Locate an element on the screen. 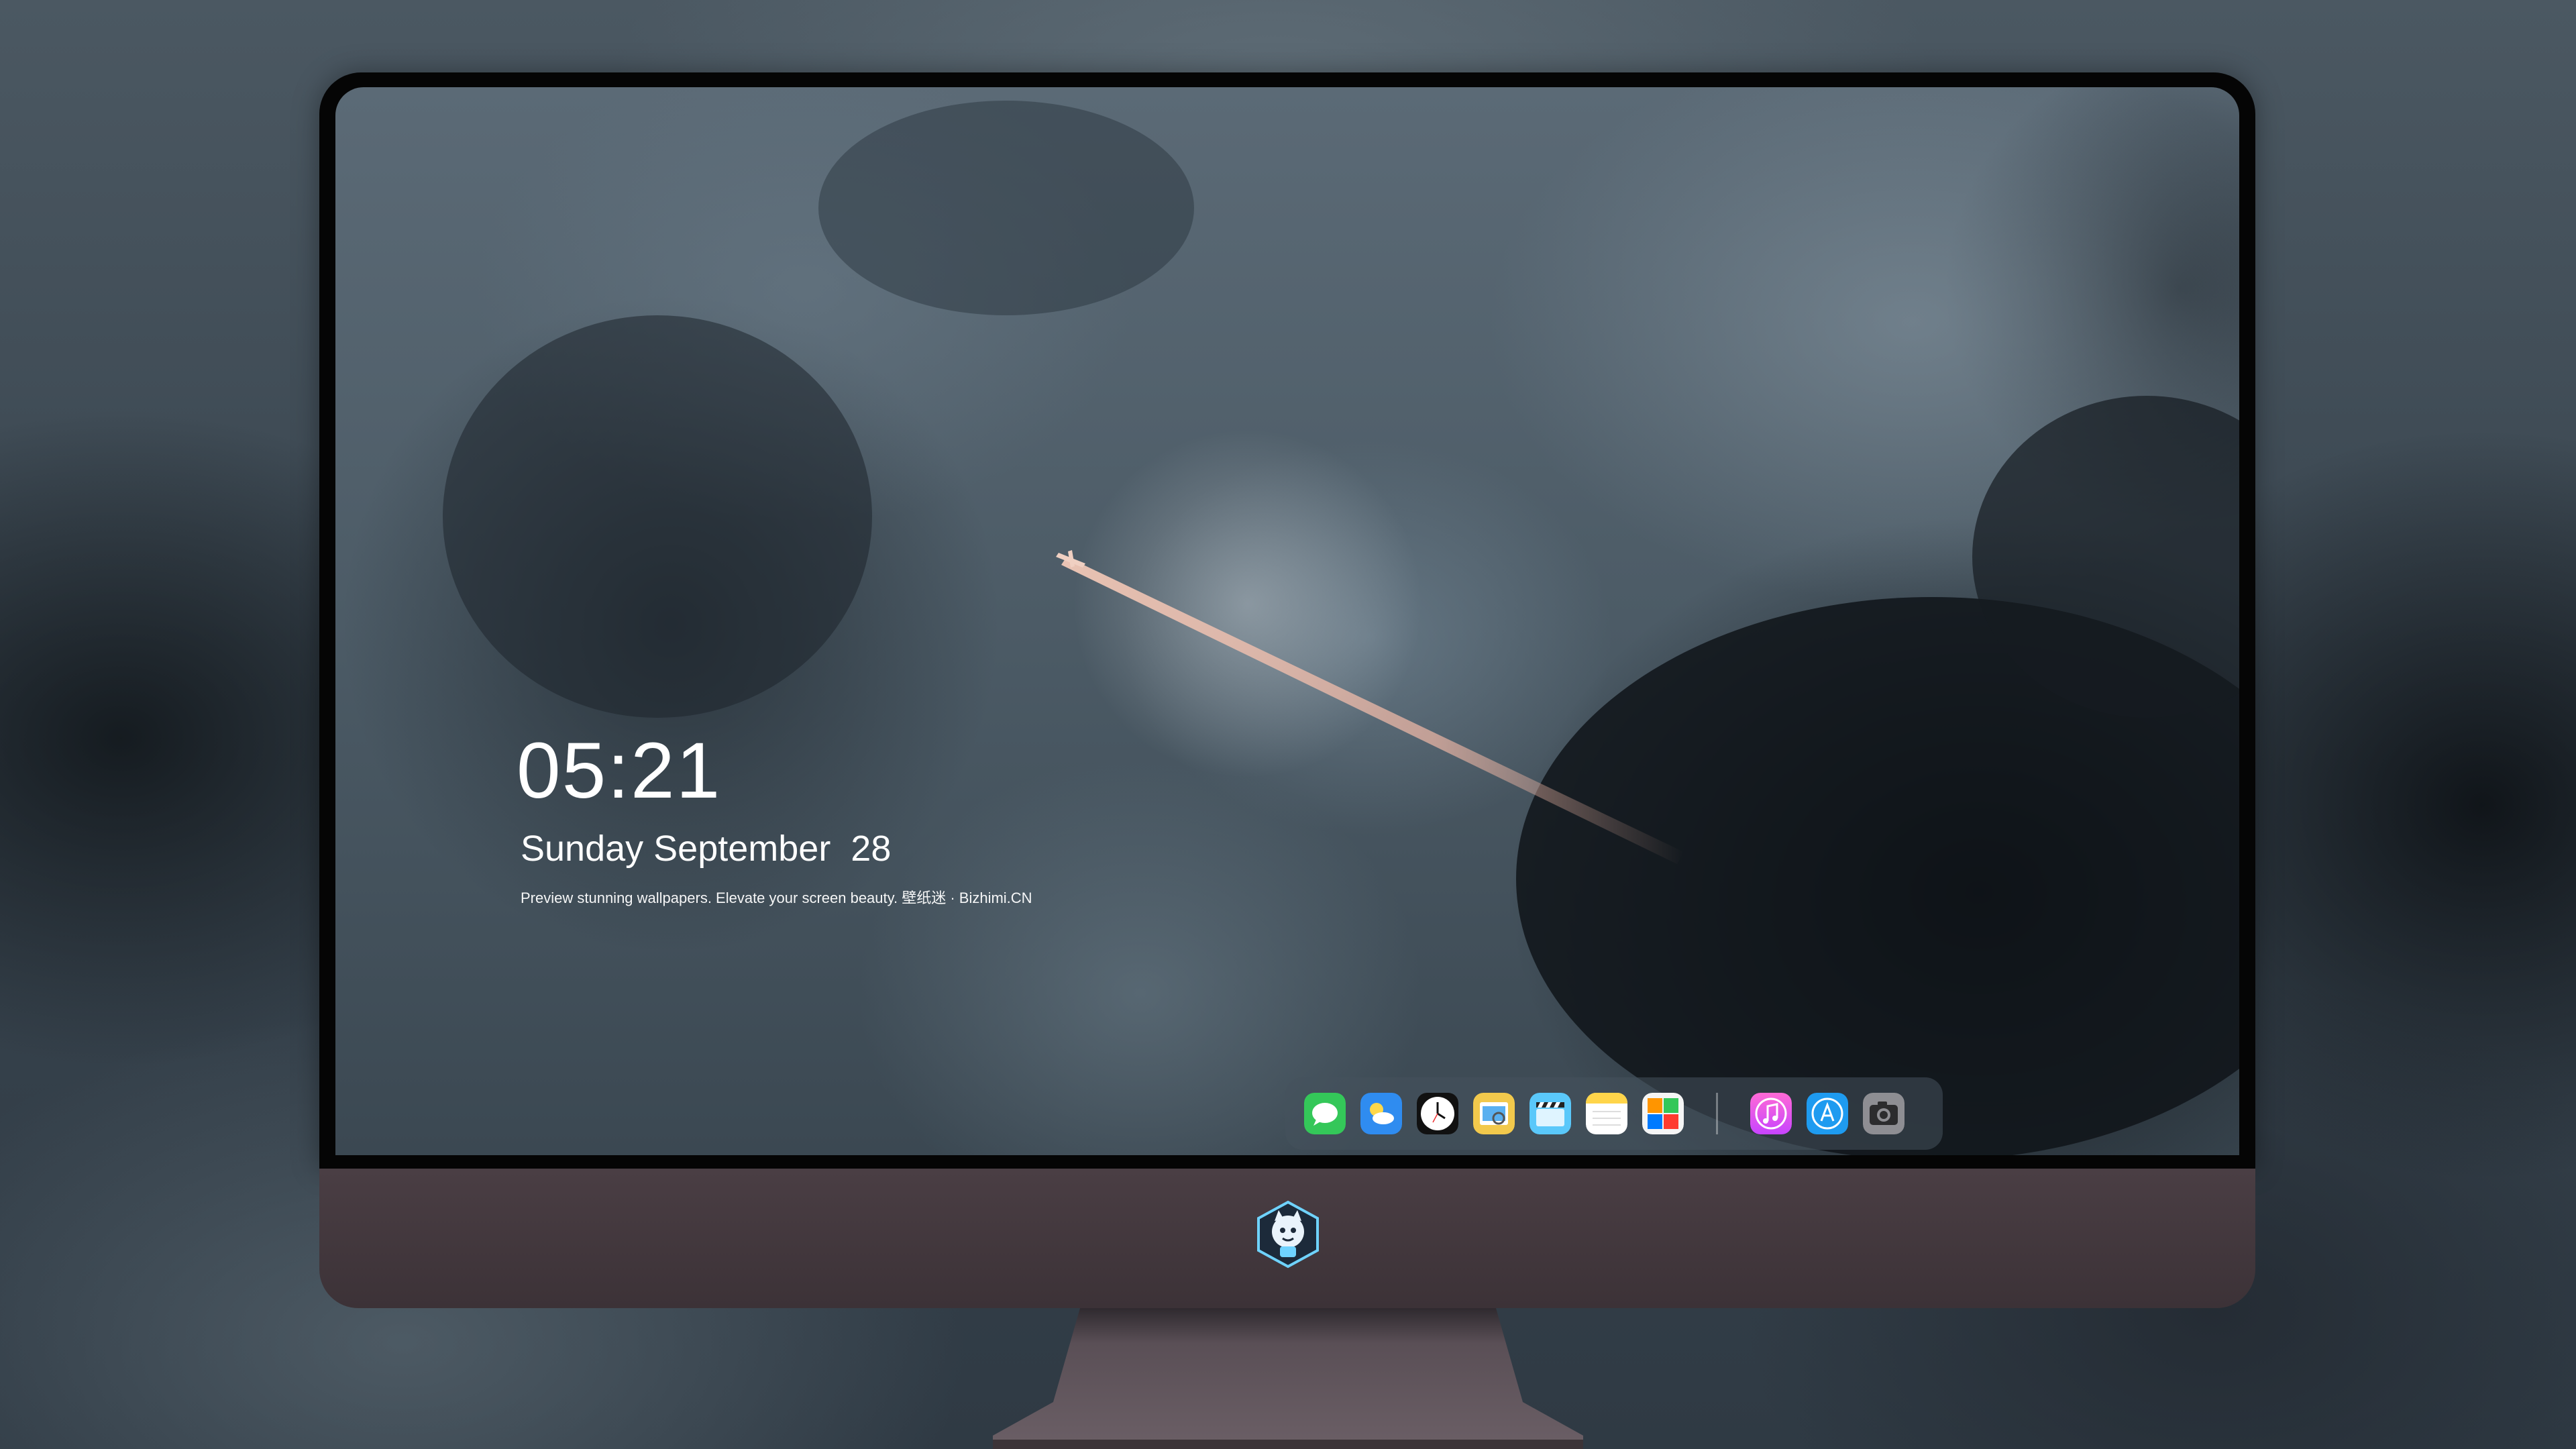 The width and height of the screenshot is (2576, 1449). music-icon is located at coordinates (1771, 1113).